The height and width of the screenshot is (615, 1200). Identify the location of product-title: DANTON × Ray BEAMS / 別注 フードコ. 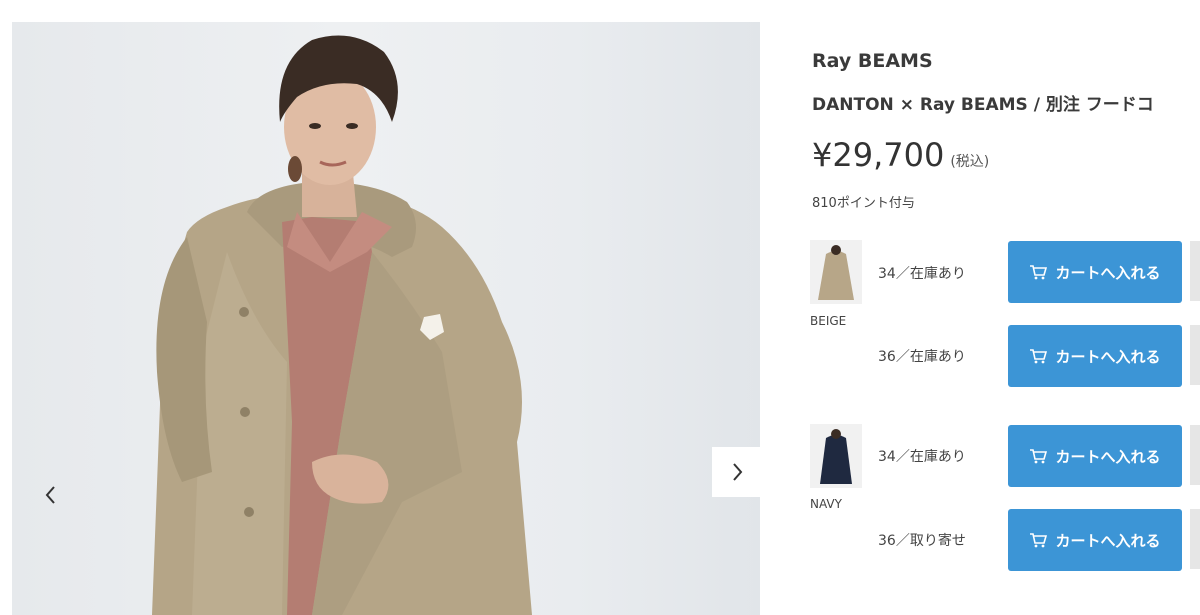
(983, 105).